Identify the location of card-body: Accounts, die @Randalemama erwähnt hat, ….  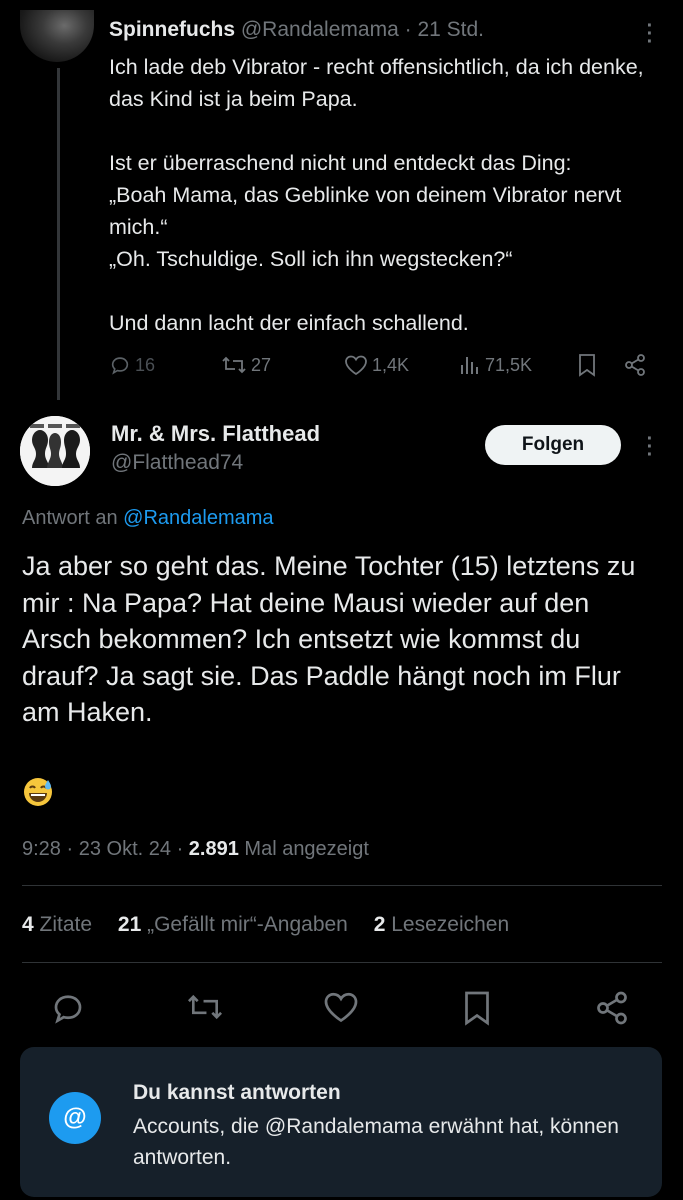
(376, 1142).